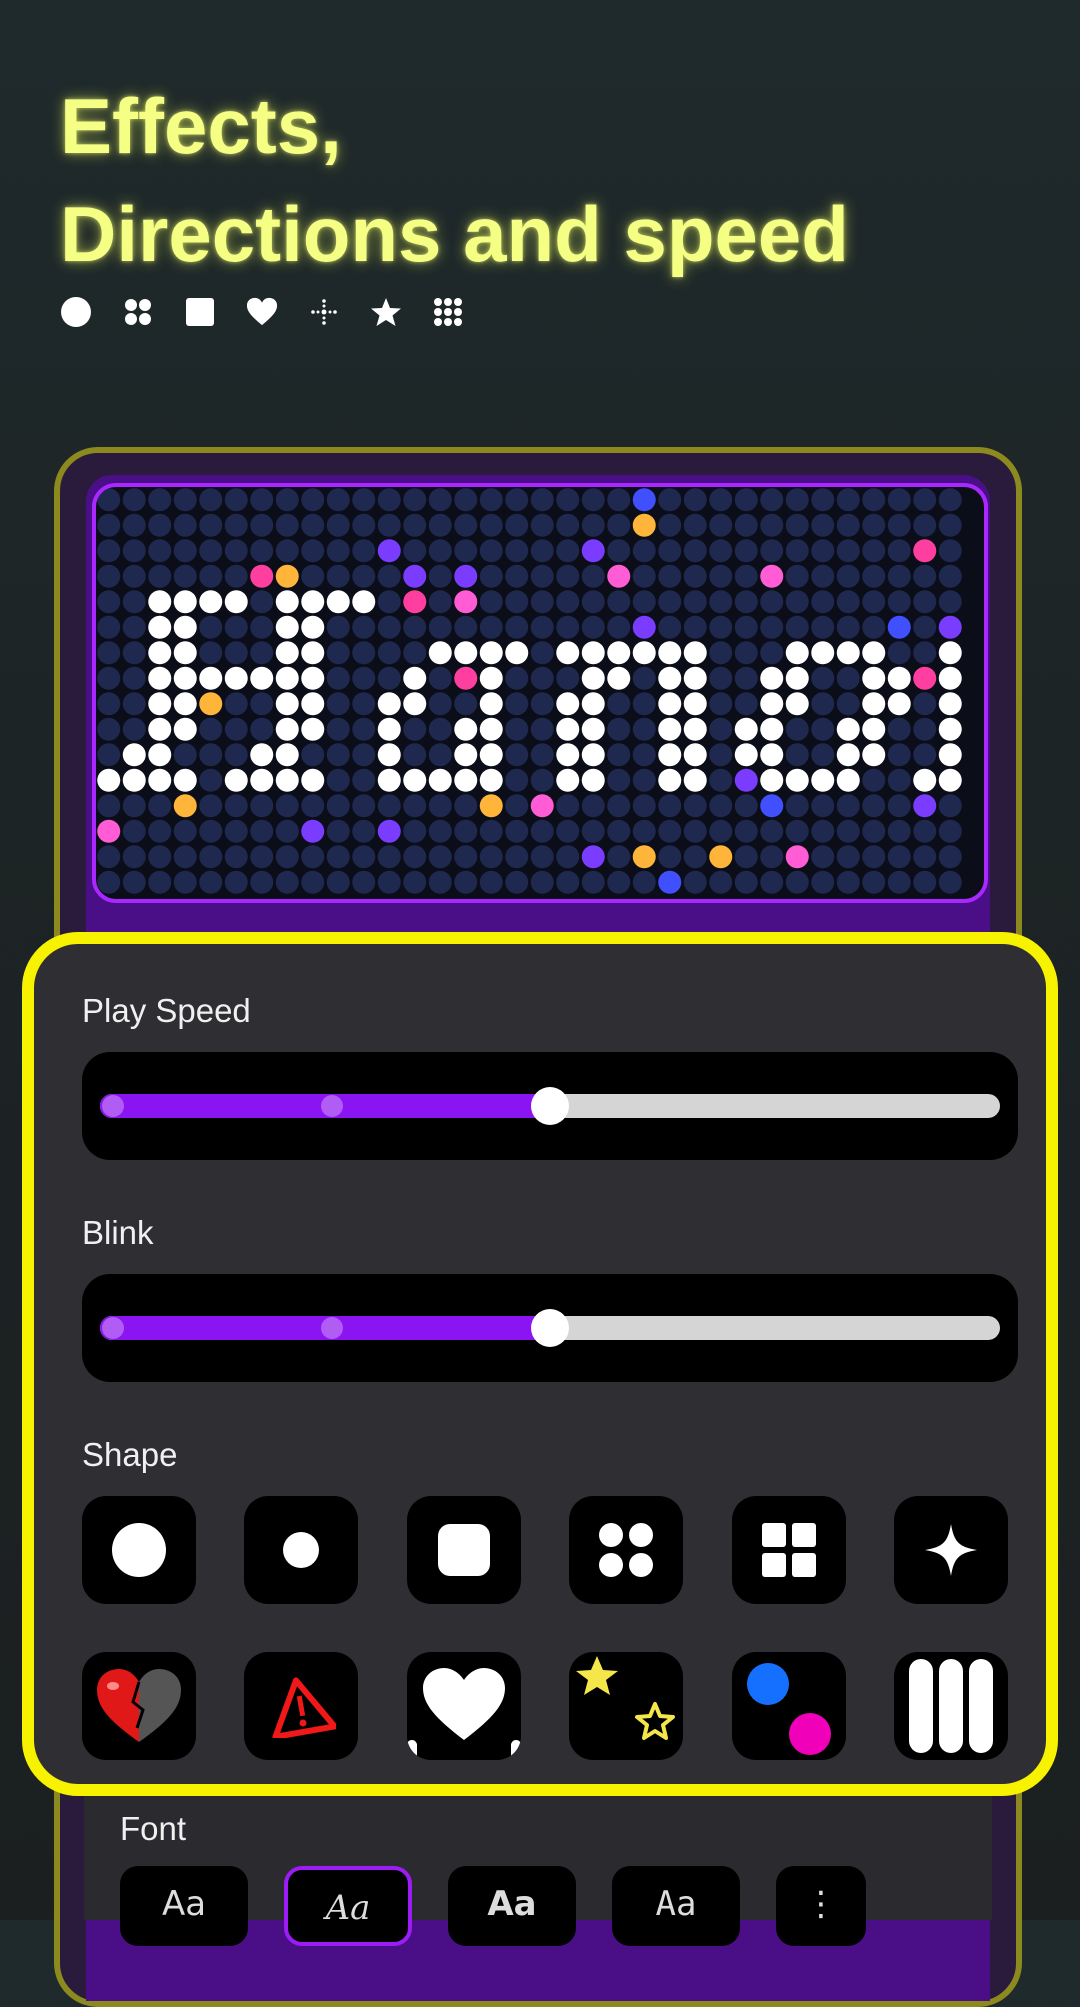 Image resolution: width=1080 pixels, height=2007 pixels. Describe the element at coordinates (118, 1232) in the screenshot. I see `blink-label: Blink` at that location.